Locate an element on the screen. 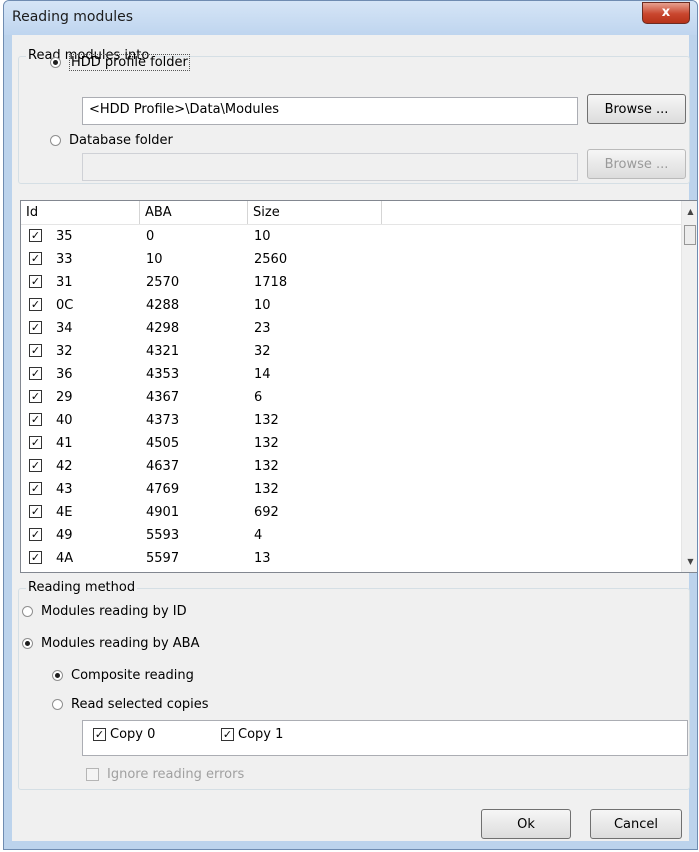 This screenshot has width=699, height=852. row-id: 43 is located at coordinates (64, 489).